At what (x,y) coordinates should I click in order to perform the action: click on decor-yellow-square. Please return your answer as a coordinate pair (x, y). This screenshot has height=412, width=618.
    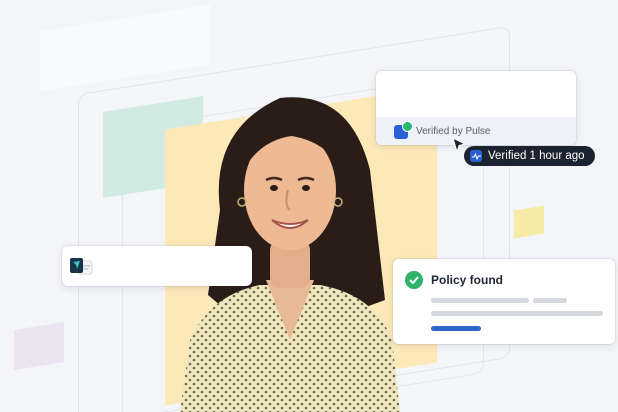
    Looking at the image, I should click on (529, 222).